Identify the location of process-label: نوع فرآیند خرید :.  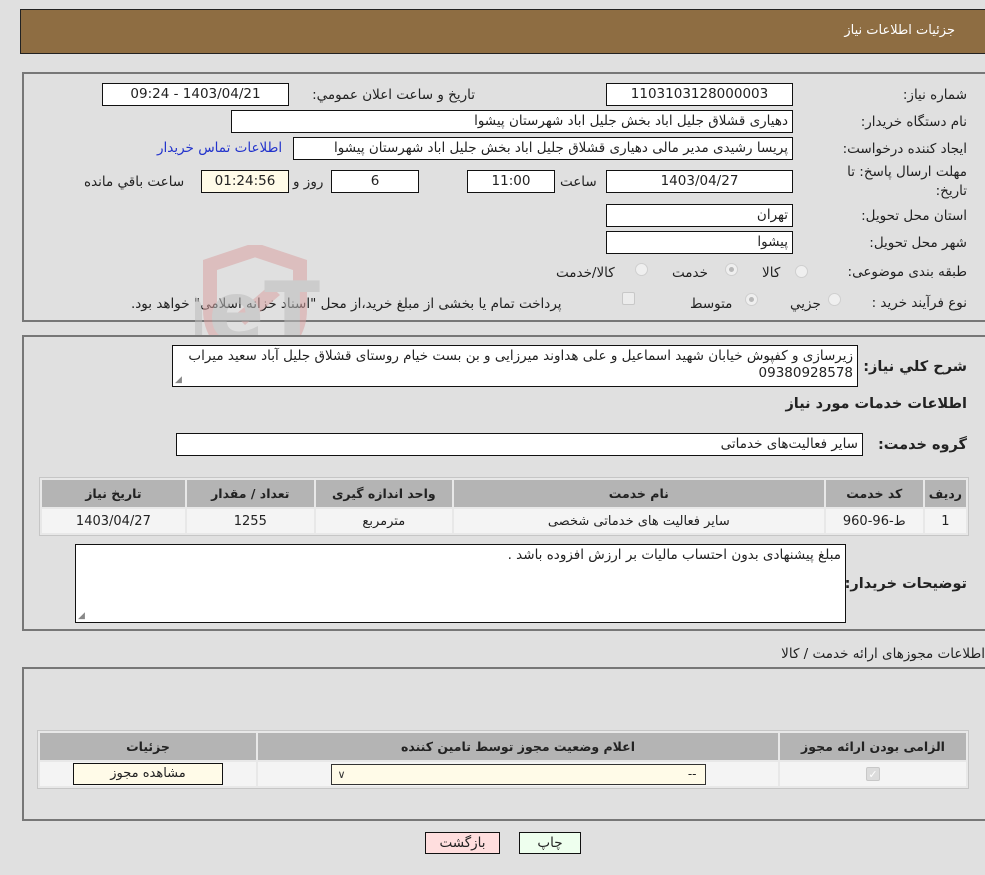
(919, 303).